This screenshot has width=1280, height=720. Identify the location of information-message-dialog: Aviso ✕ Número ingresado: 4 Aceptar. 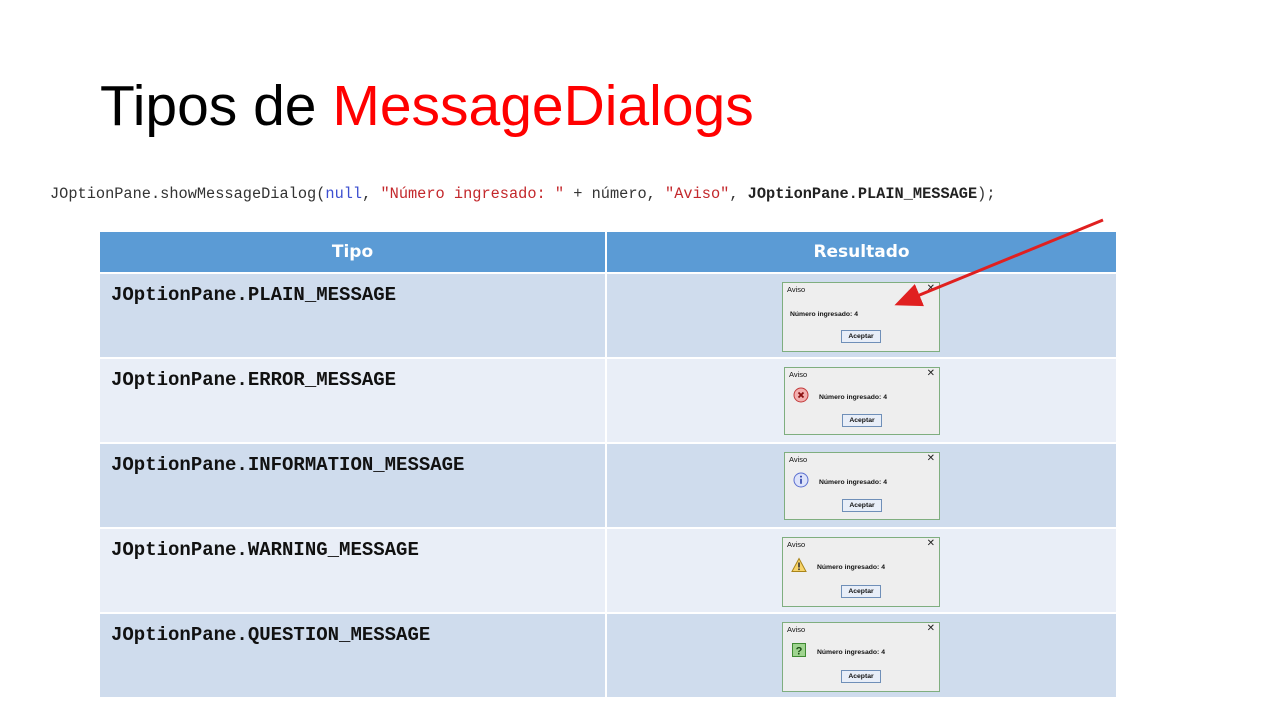
(862, 486).